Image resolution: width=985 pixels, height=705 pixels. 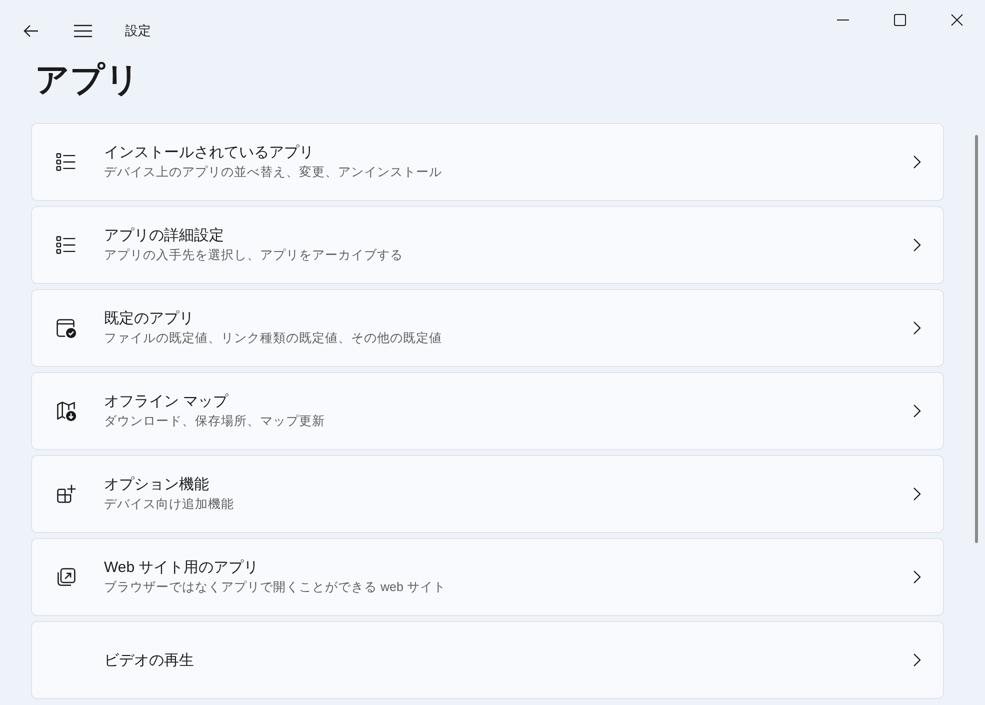 I want to click on settings-item: オフライン マップ ダウンロード、保存場所、マップ更新, so click(x=487, y=411).